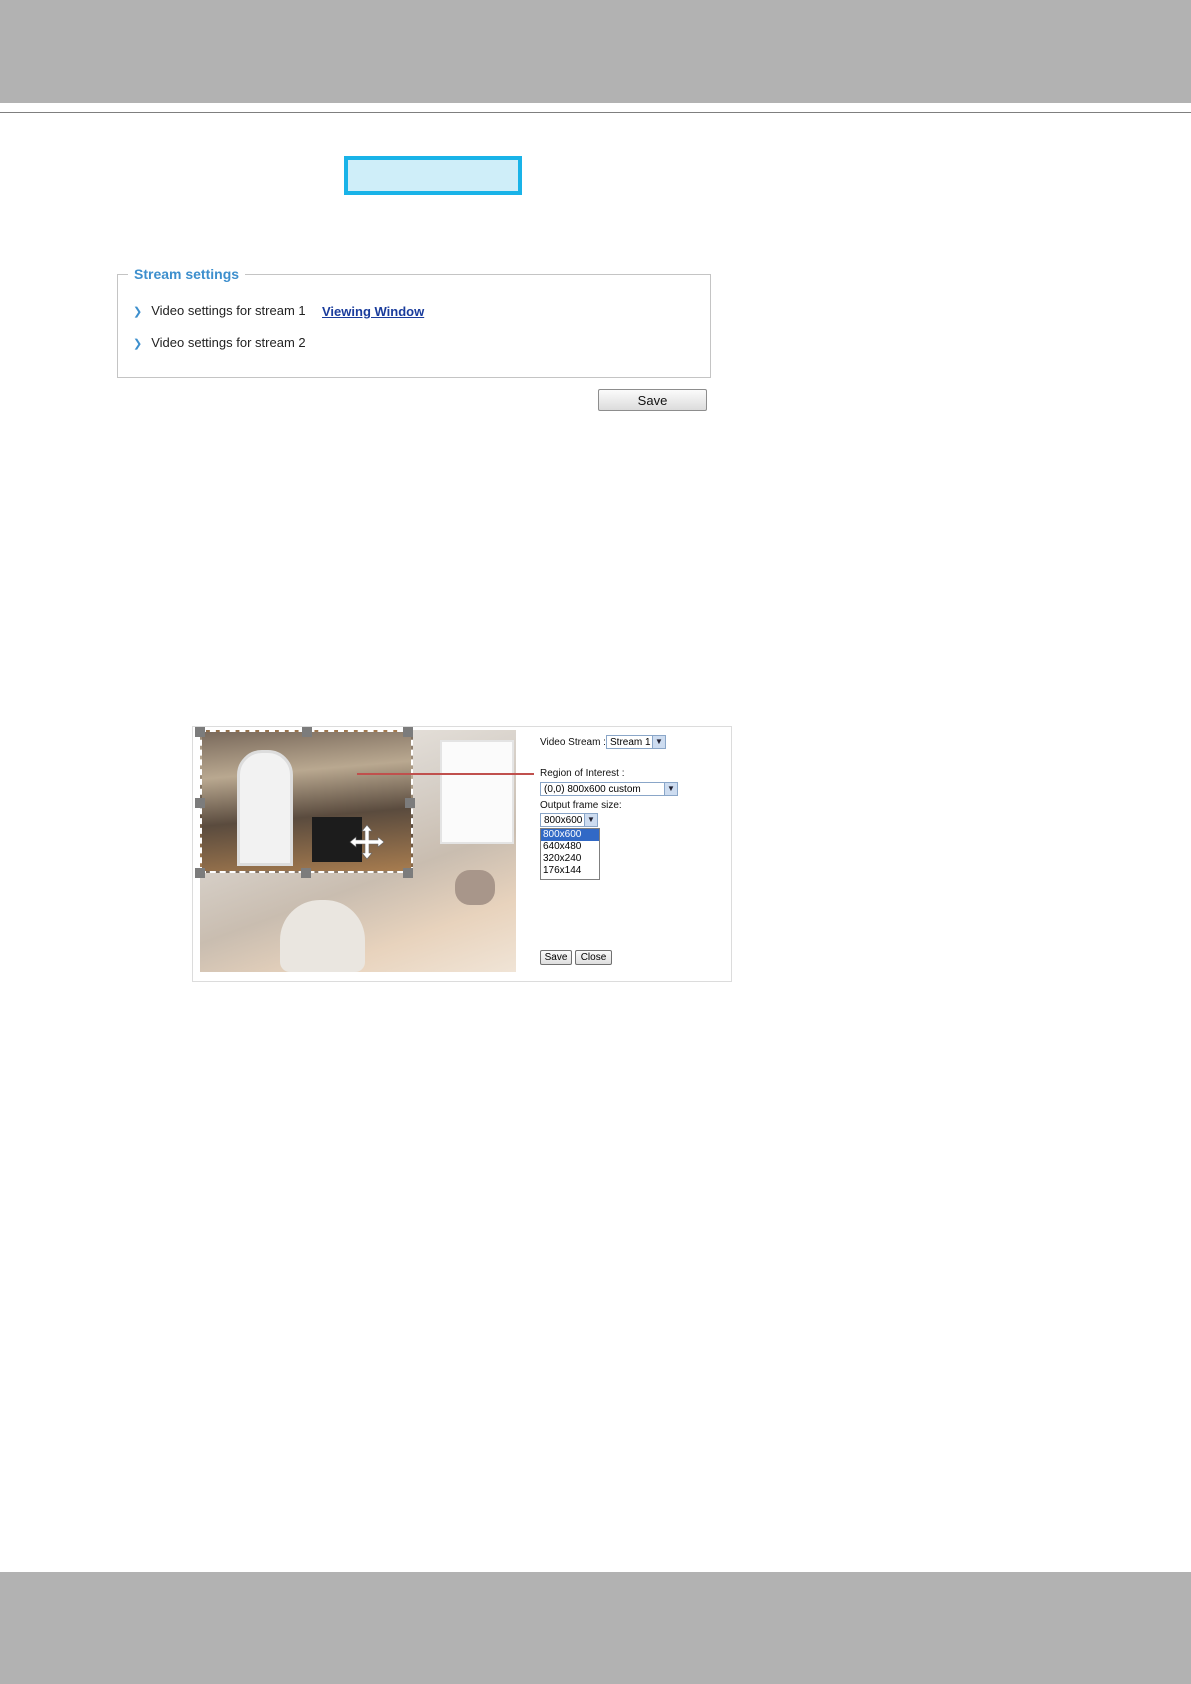 The image size is (1191, 1684). What do you see at coordinates (187, 274) in the screenshot?
I see `stream-settings-legend: Stream settings` at bounding box center [187, 274].